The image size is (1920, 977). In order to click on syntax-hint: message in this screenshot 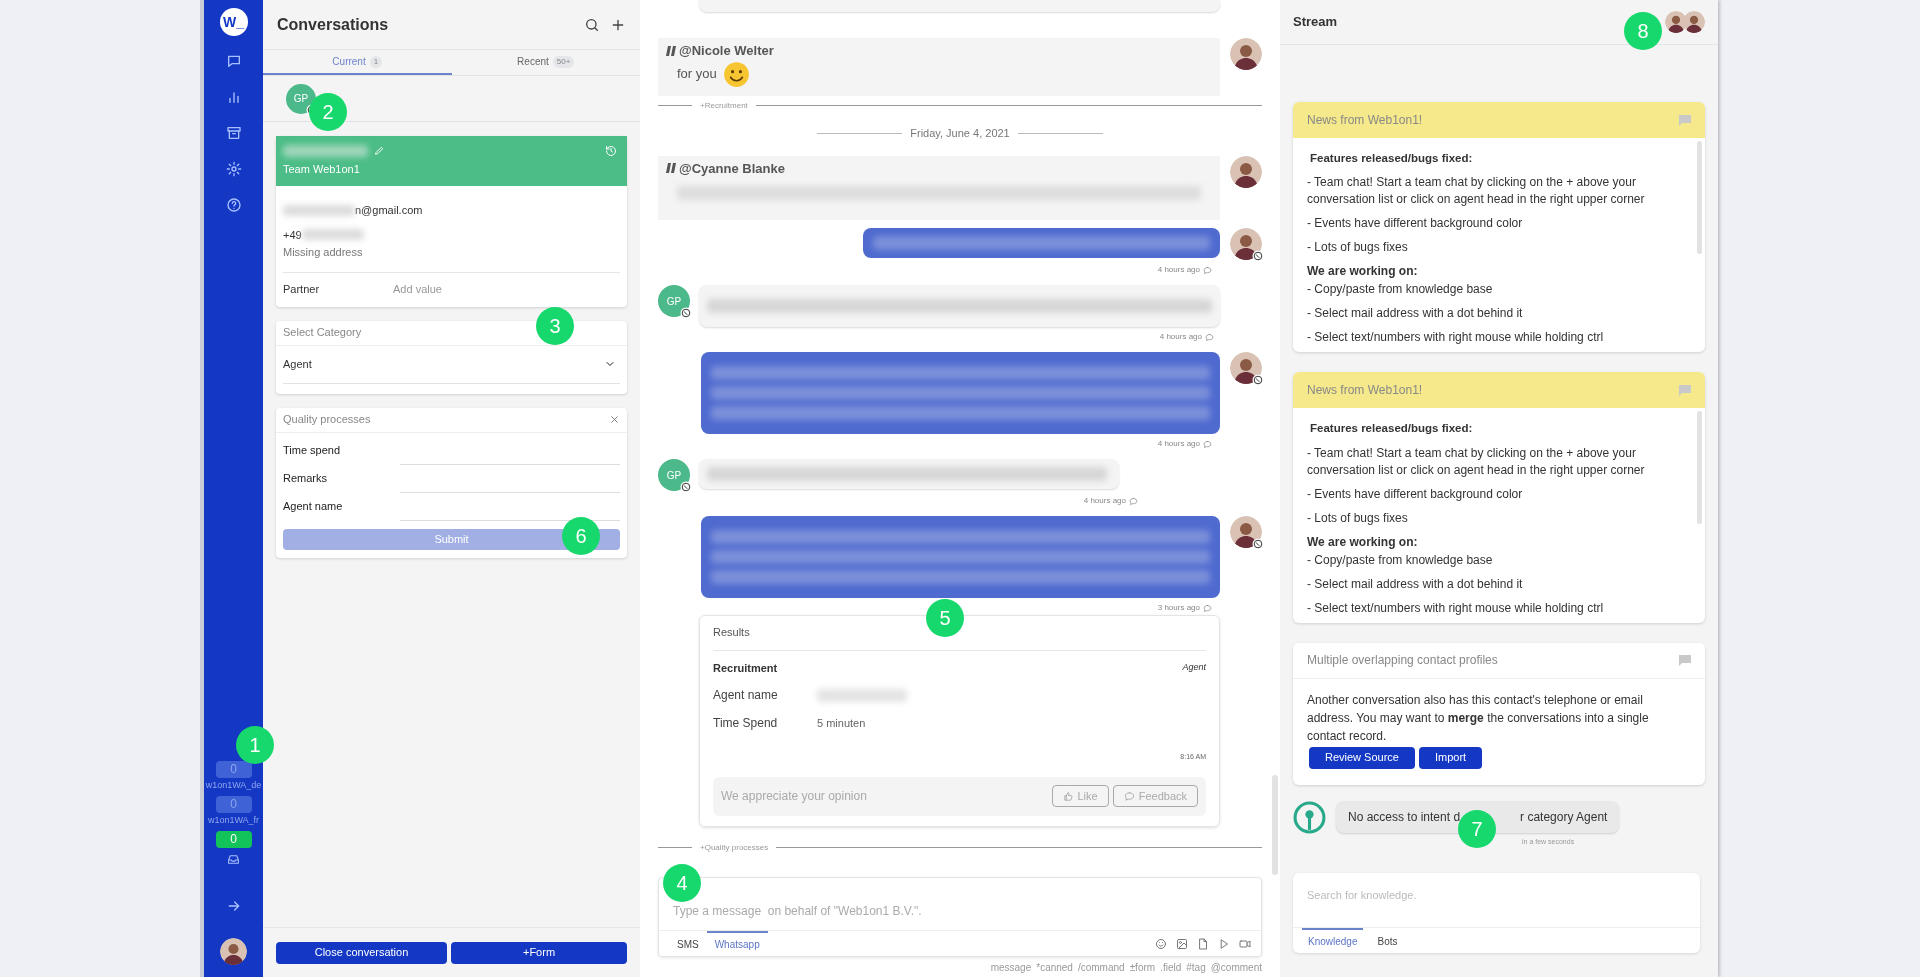, I will do `click(1011, 967)`.